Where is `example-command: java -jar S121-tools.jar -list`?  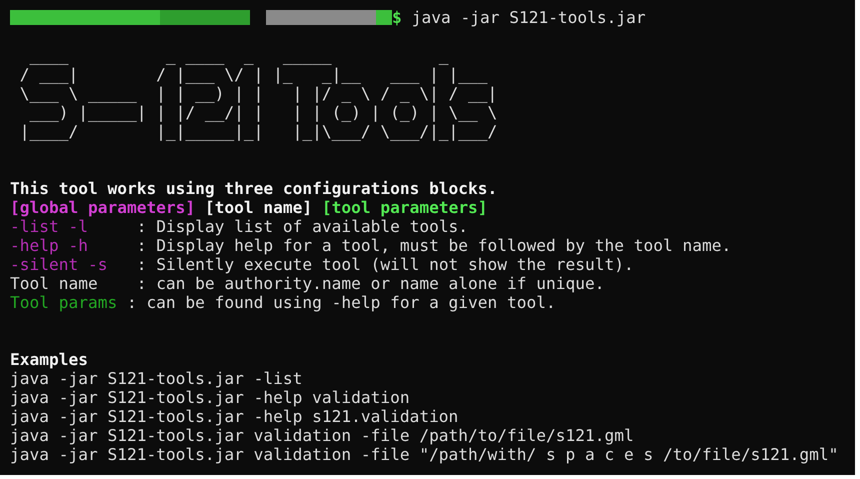
example-command: java -jar S121-tools.jar -list is located at coordinates (156, 378).